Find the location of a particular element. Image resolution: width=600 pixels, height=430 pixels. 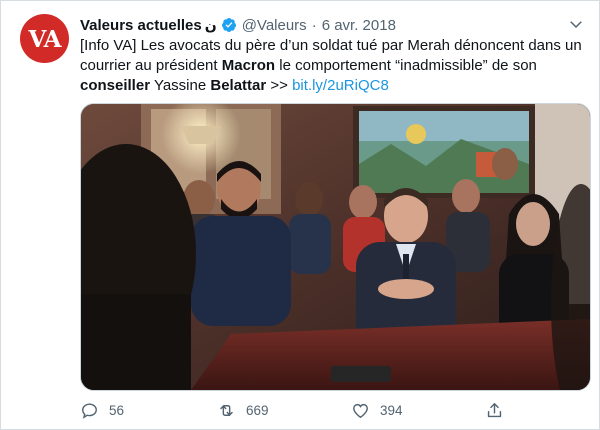

tweet-date: 6 avr. 2018 is located at coordinates (359, 25).